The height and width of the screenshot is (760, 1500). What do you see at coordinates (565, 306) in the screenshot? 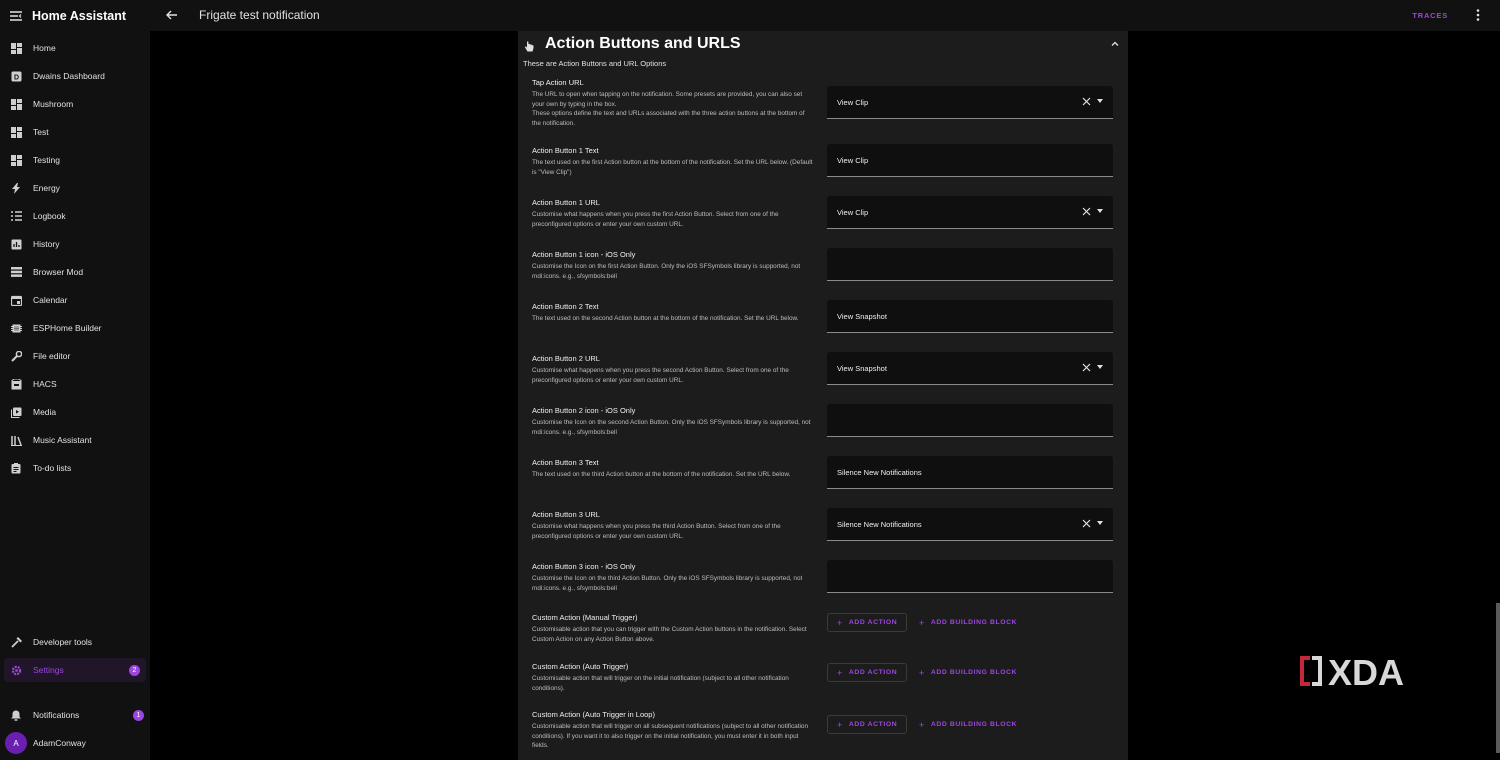
I see `field-title: Action Button 2 Text` at bounding box center [565, 306].